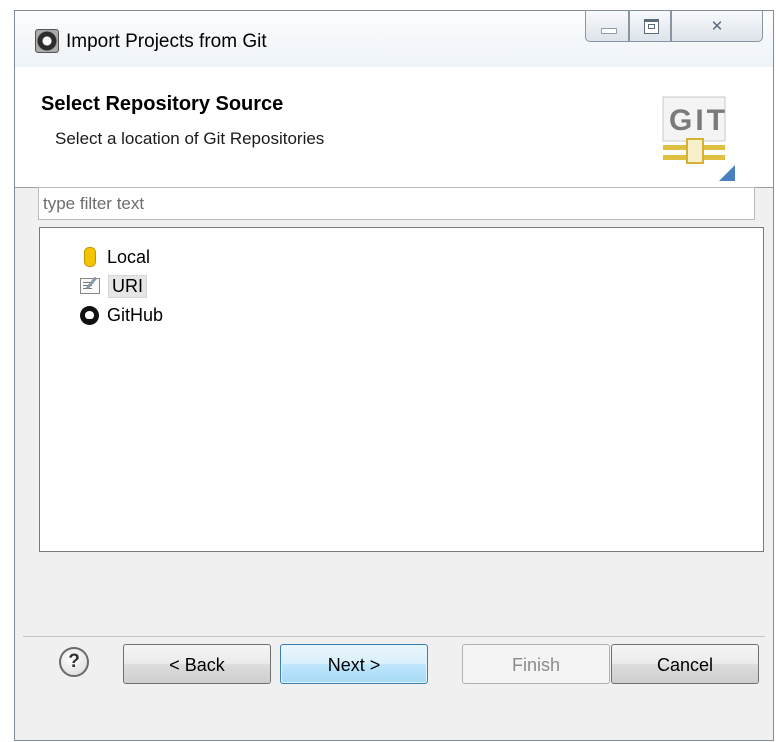 This screenshot has width=776, height=742. What do you see at coordinates (354, 664) in the screenshot?
I see `next-button: Next >` at bounding box center [354, 664].